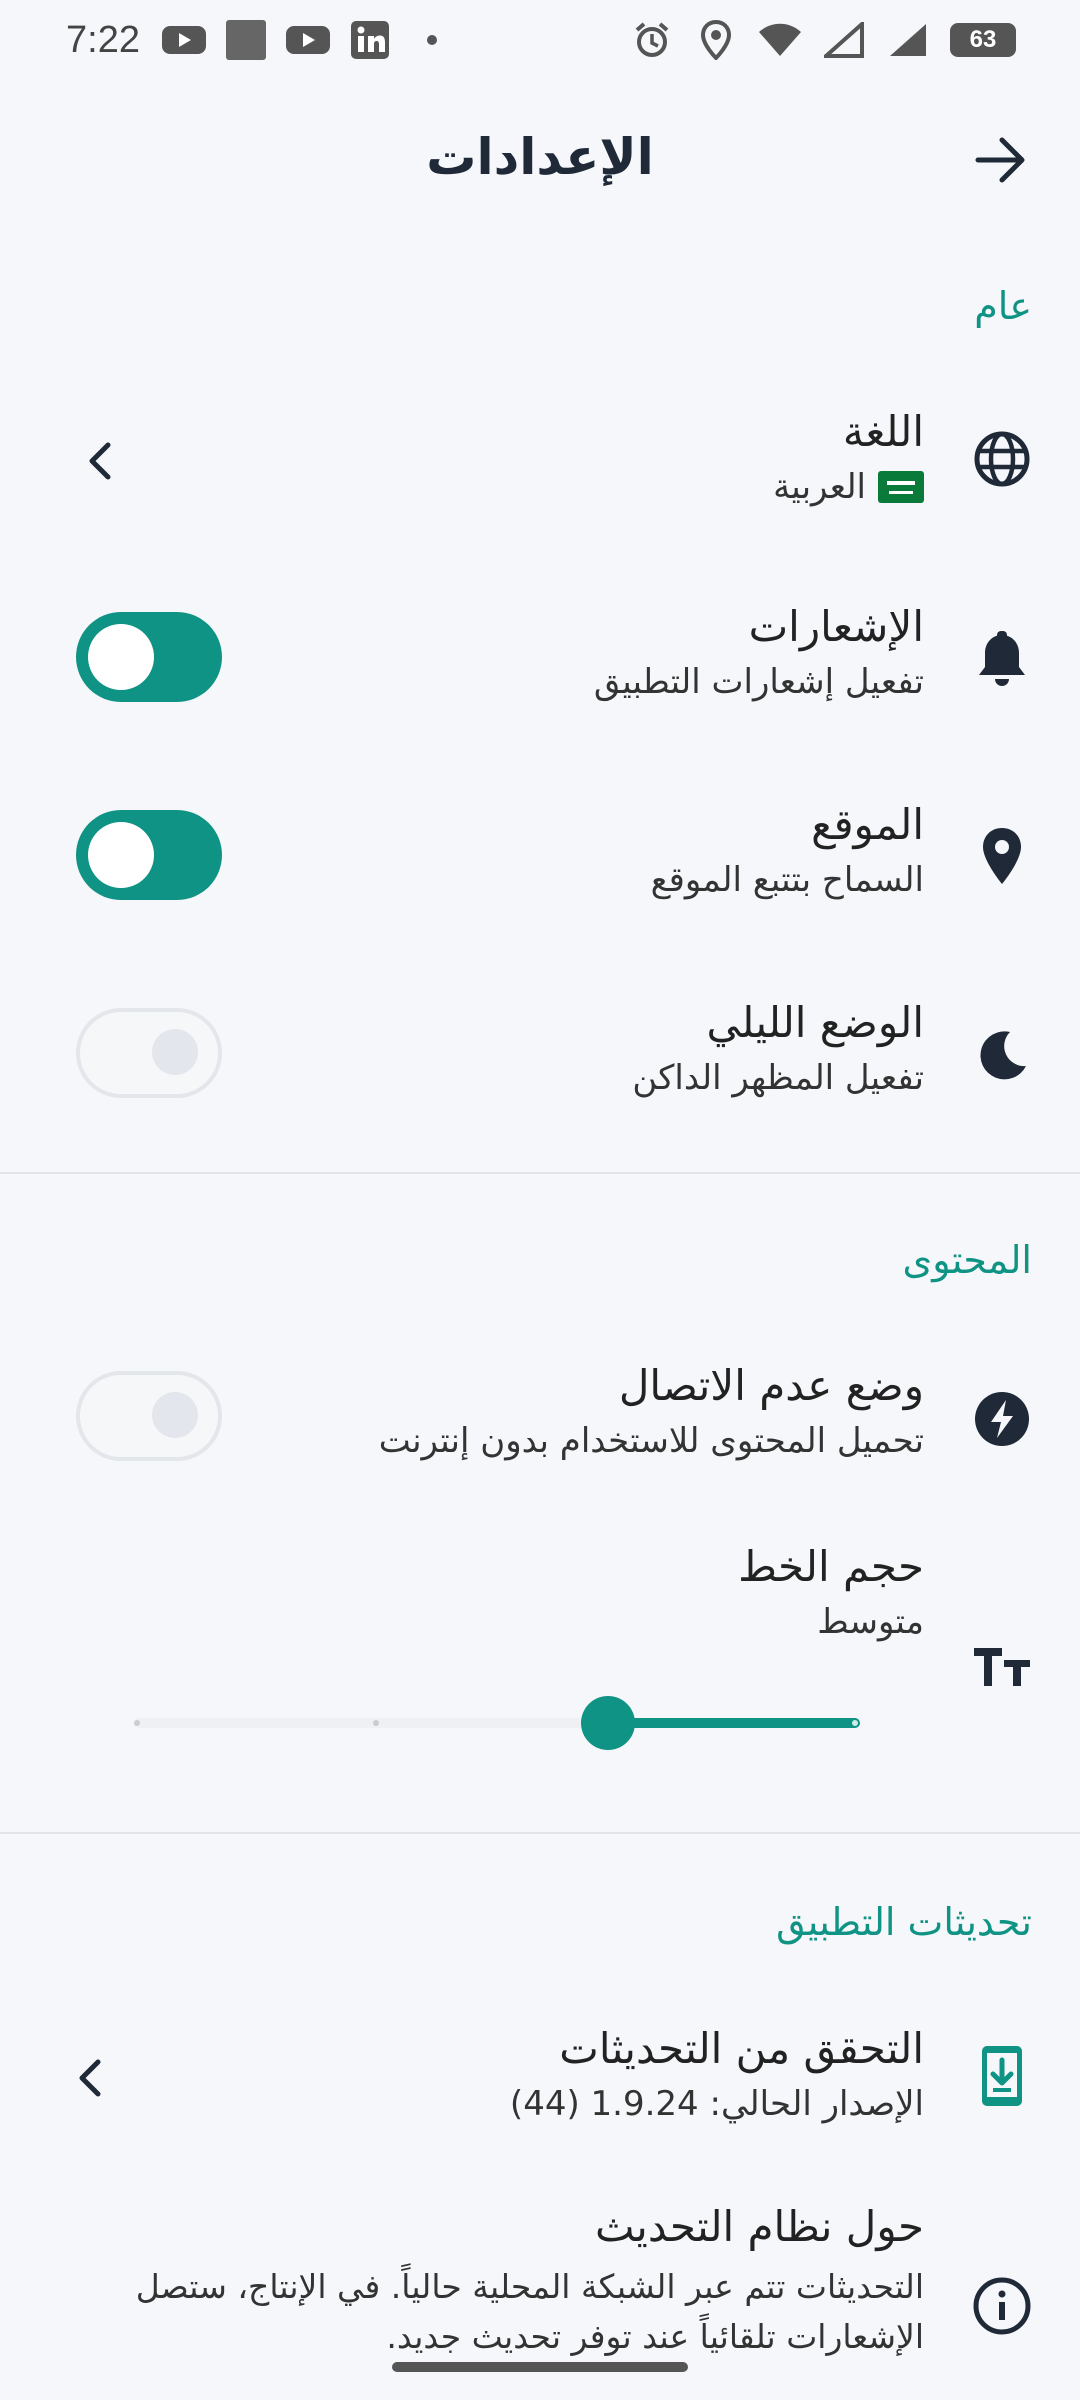  What do you see at coordinates (540, 2367) in the screenshot?
I see `home-indicator` at bounding box center [540, 2367].